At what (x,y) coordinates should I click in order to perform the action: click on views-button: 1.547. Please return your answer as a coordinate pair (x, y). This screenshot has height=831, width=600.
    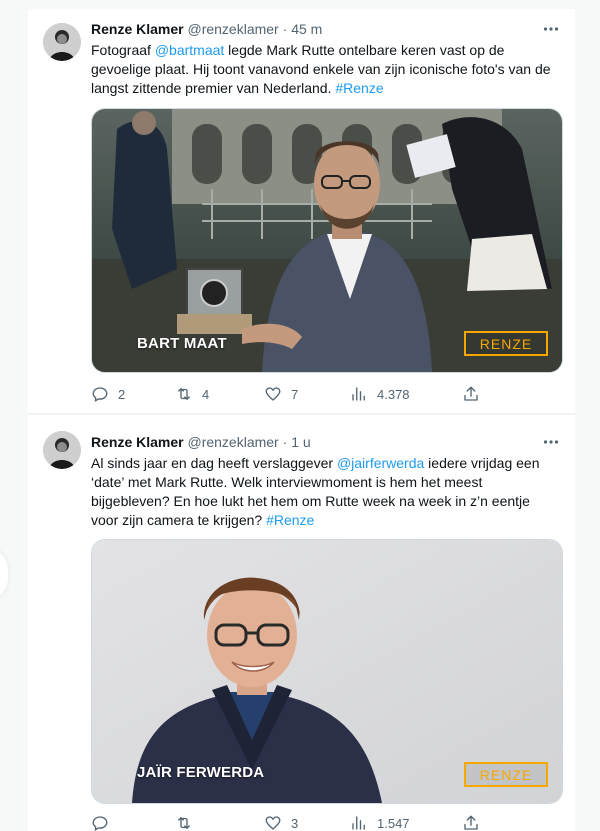
    Looking at the image, I should click on (380, 822).